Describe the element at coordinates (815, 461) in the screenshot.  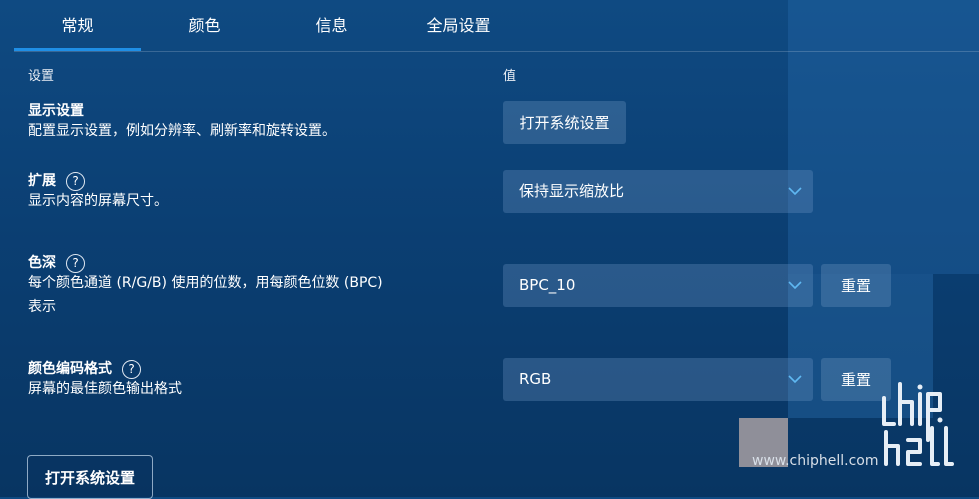
I see `watermark-url: www.chiphell.com` at that location.